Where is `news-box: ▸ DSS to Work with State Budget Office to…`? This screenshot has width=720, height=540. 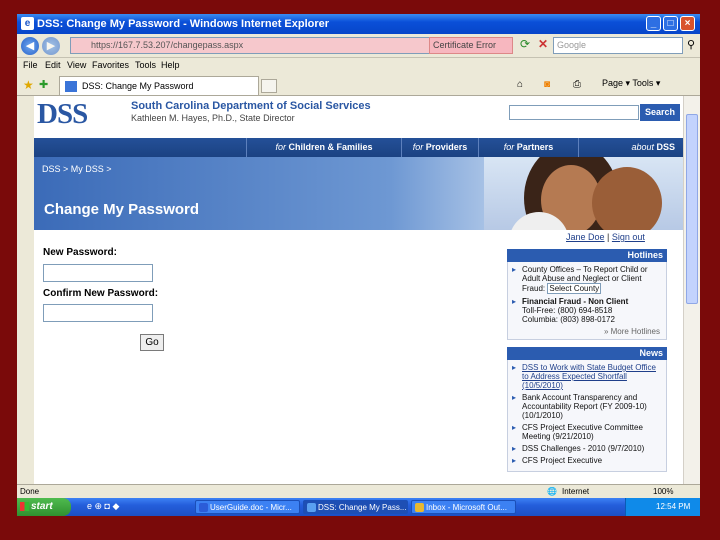 news-box: ▸ DSS to Work with State Budget Office to… is located at coordinates (587, 416).